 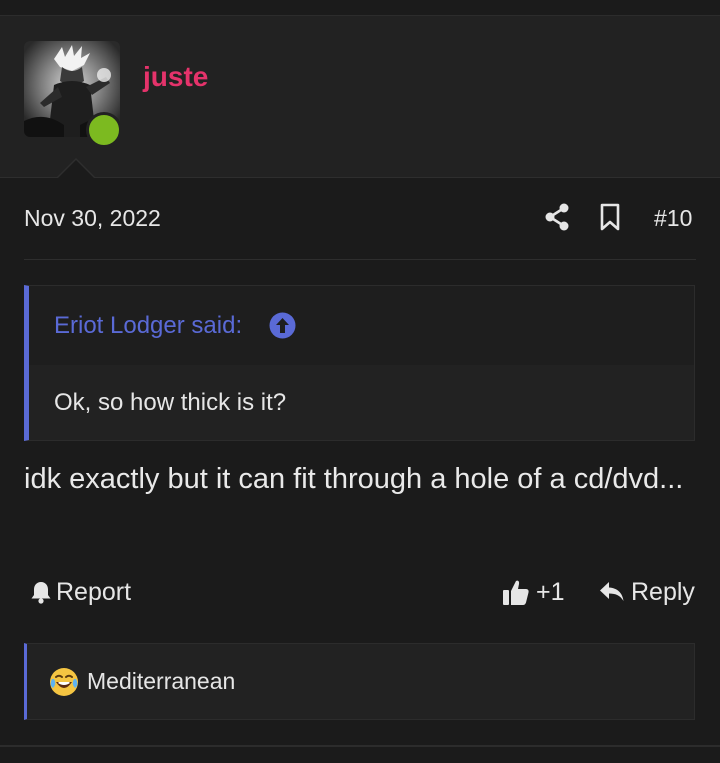 What do you see at coordinates (282, 325) in the screenshot?
I see `arrow-up-circle-icon` at bounding box center [282, 325].